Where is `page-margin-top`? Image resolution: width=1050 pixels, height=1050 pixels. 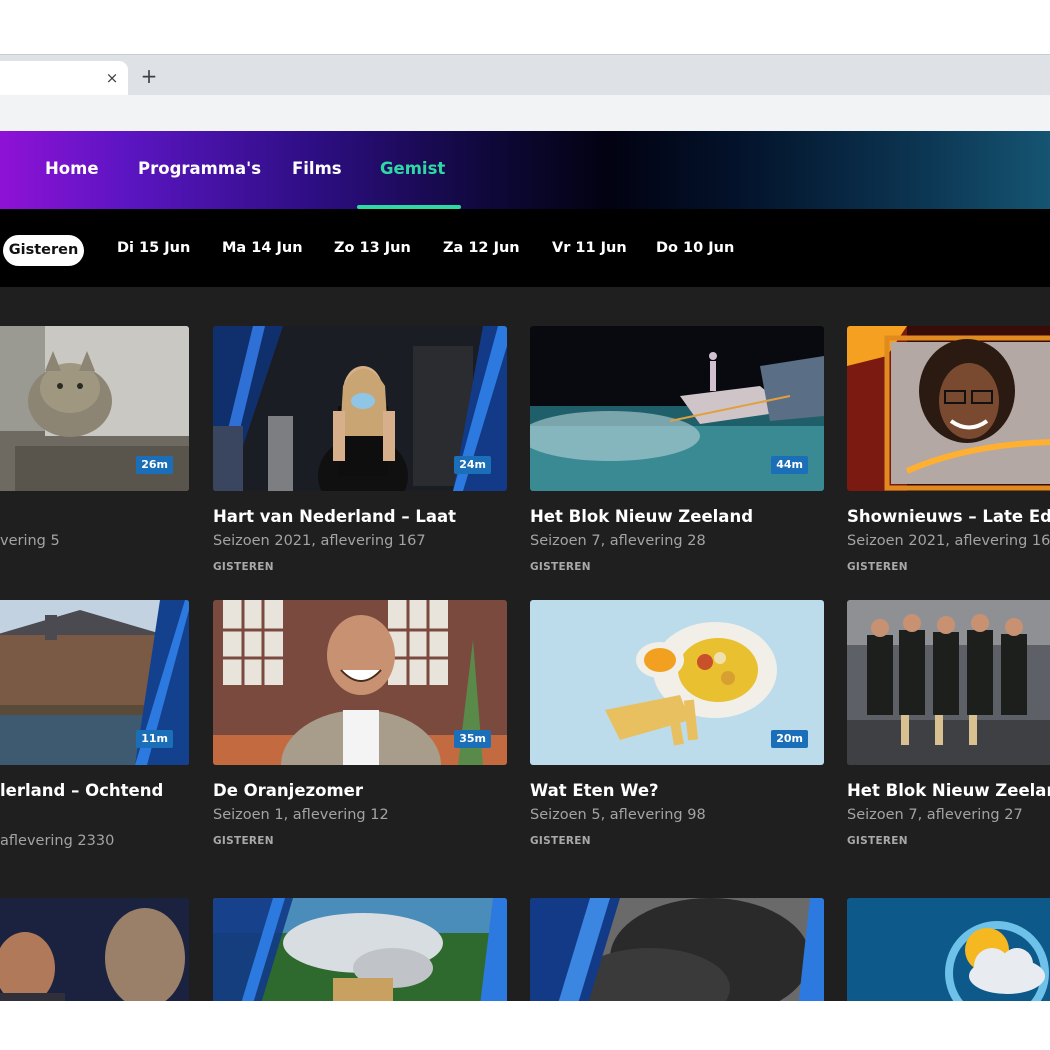 page-margin-top is located at coordinates (525, 27).